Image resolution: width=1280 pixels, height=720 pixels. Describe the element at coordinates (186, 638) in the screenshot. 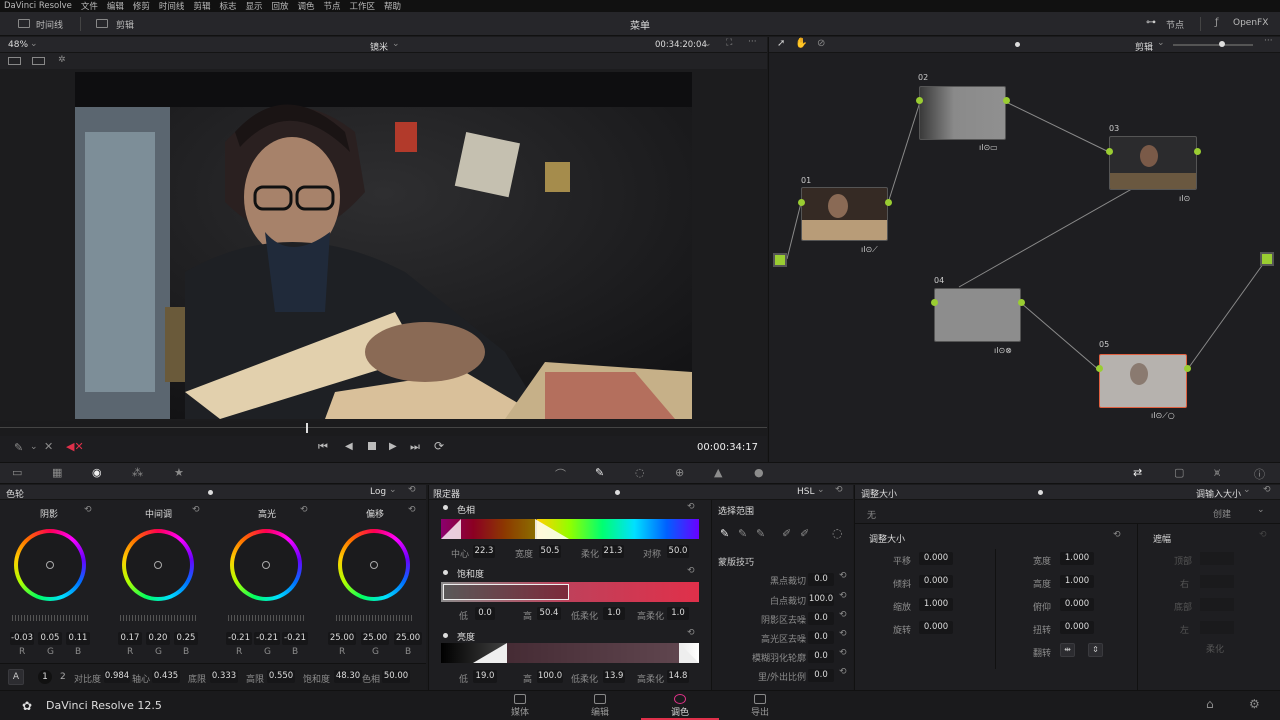

I see `value-field: 0.25` at that location.